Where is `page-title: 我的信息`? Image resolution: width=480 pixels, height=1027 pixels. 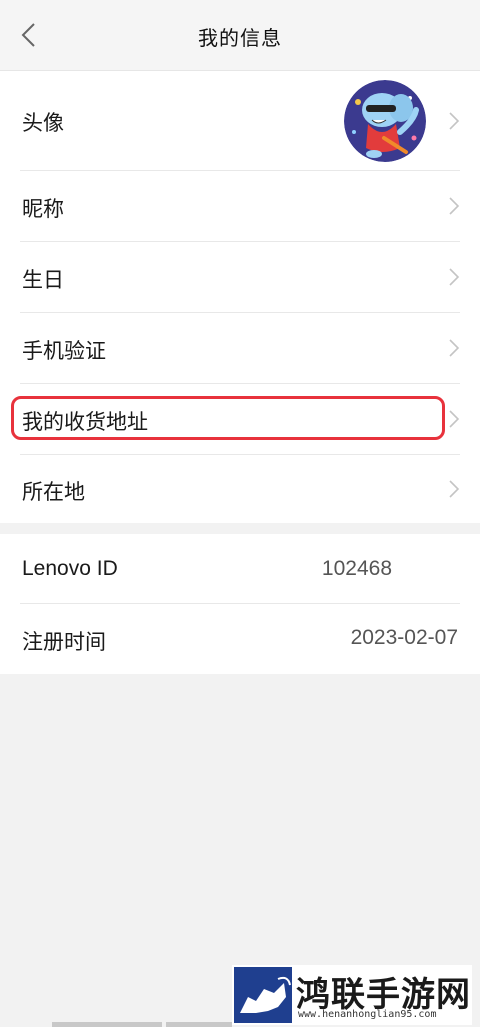
page-title: 我的信息 is located at coordinates (240, 38).